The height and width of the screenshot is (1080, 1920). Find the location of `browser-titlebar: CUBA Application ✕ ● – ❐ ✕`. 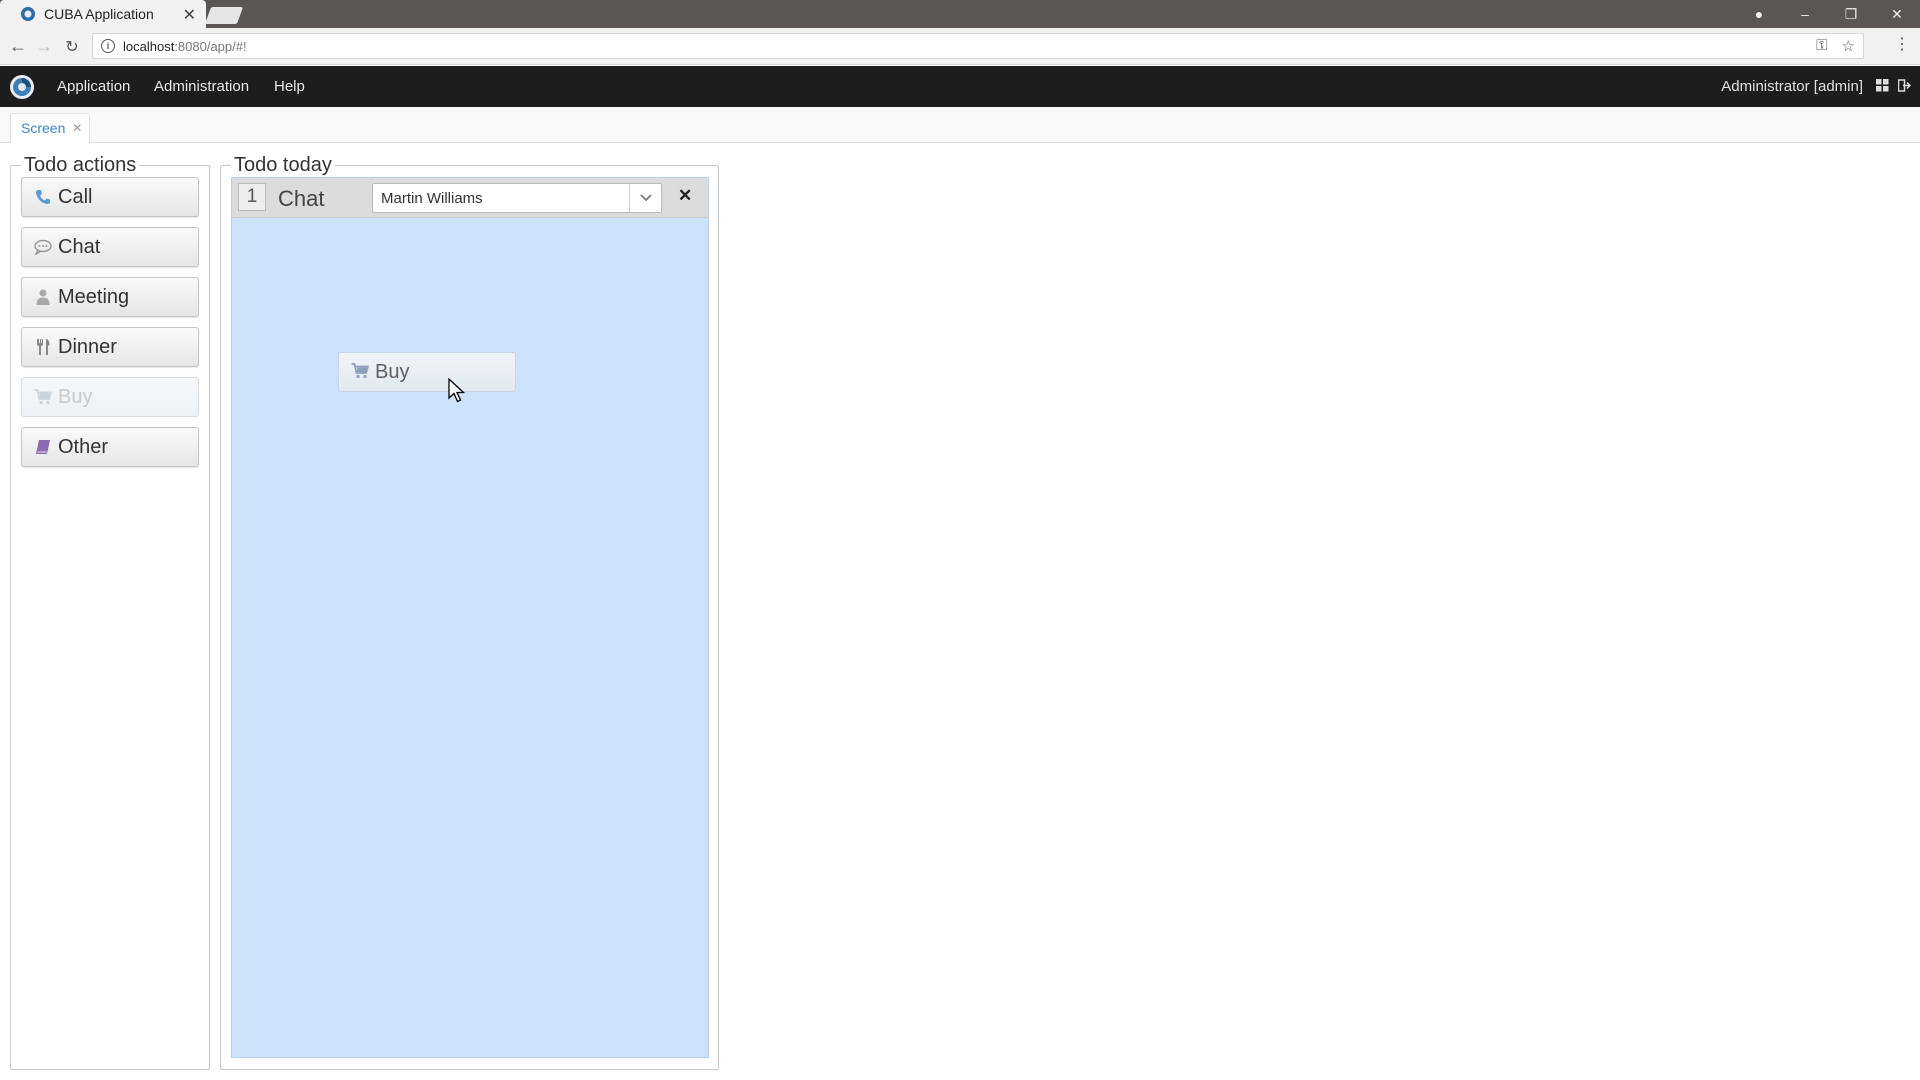

browser-titlebar: CUBA Application ✕ ● – ❐ ✕ is located at coordinates (960, 14).